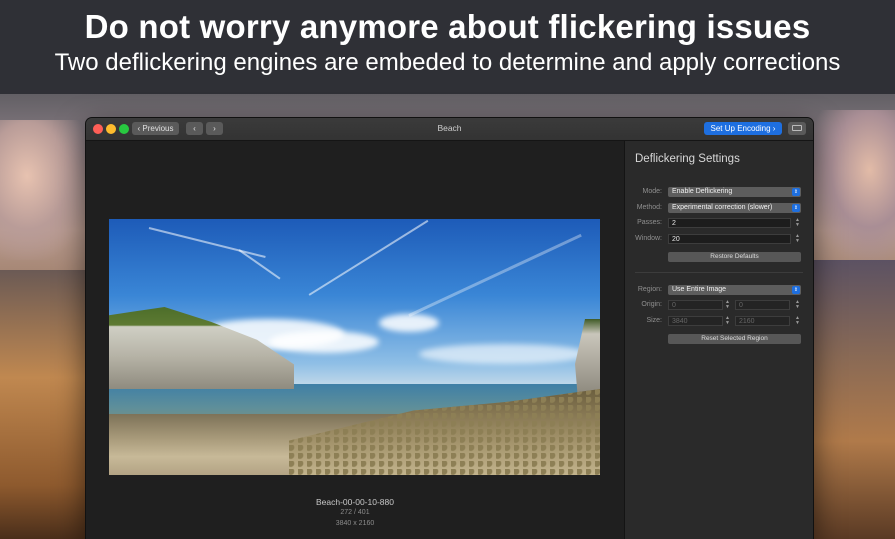 This screenshot has height=539, width=895. What do you see at coordinates (734, 290) in the screenshot?
I see `region-popup: Use Entire Image ⇕` at bounding box center [734, 290].